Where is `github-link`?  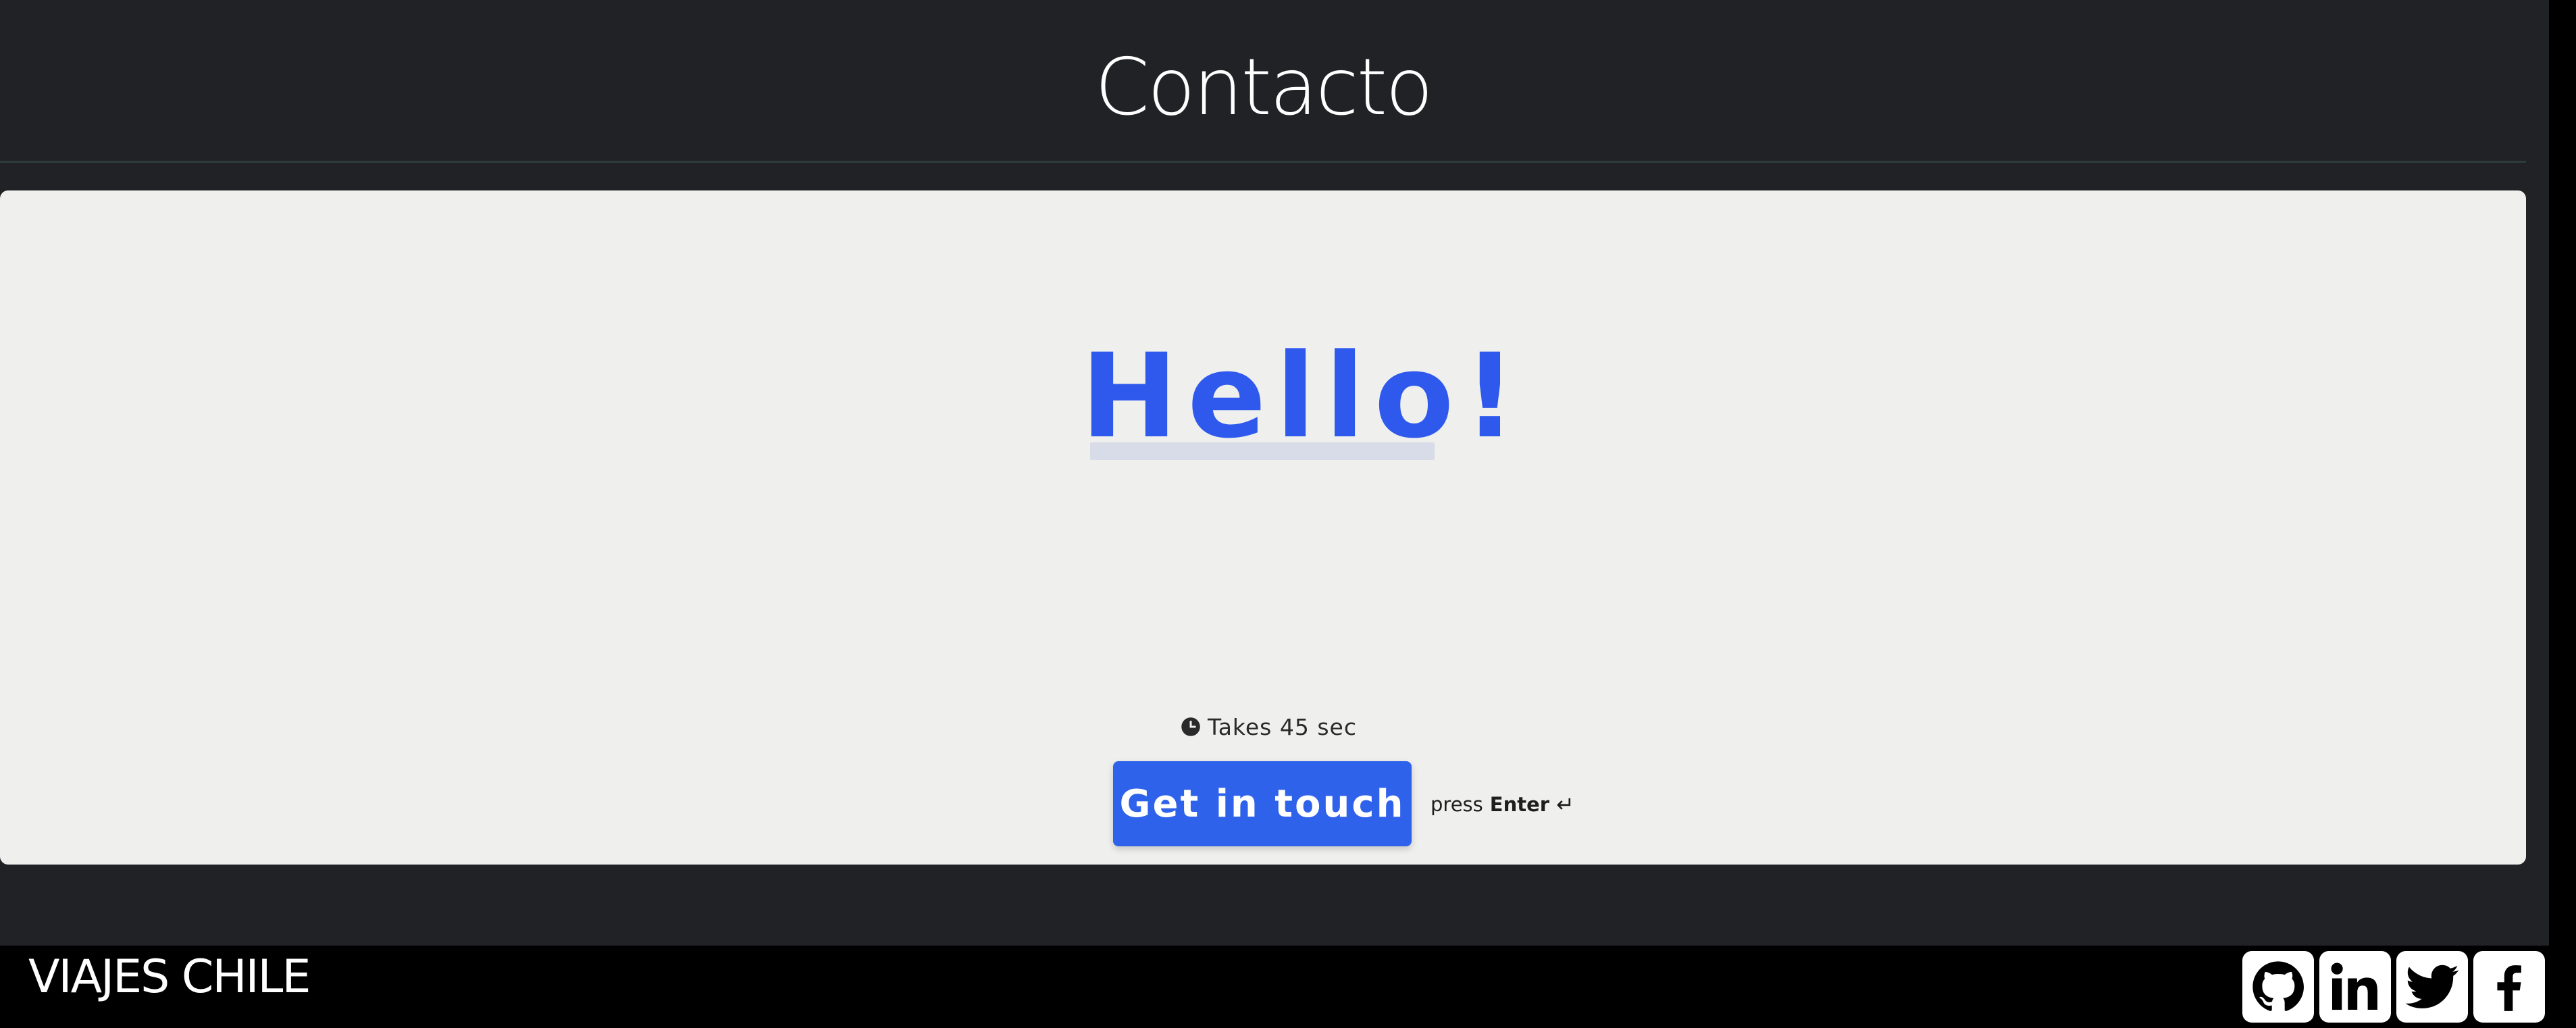
github-link is located at coordinates (2278, 987).